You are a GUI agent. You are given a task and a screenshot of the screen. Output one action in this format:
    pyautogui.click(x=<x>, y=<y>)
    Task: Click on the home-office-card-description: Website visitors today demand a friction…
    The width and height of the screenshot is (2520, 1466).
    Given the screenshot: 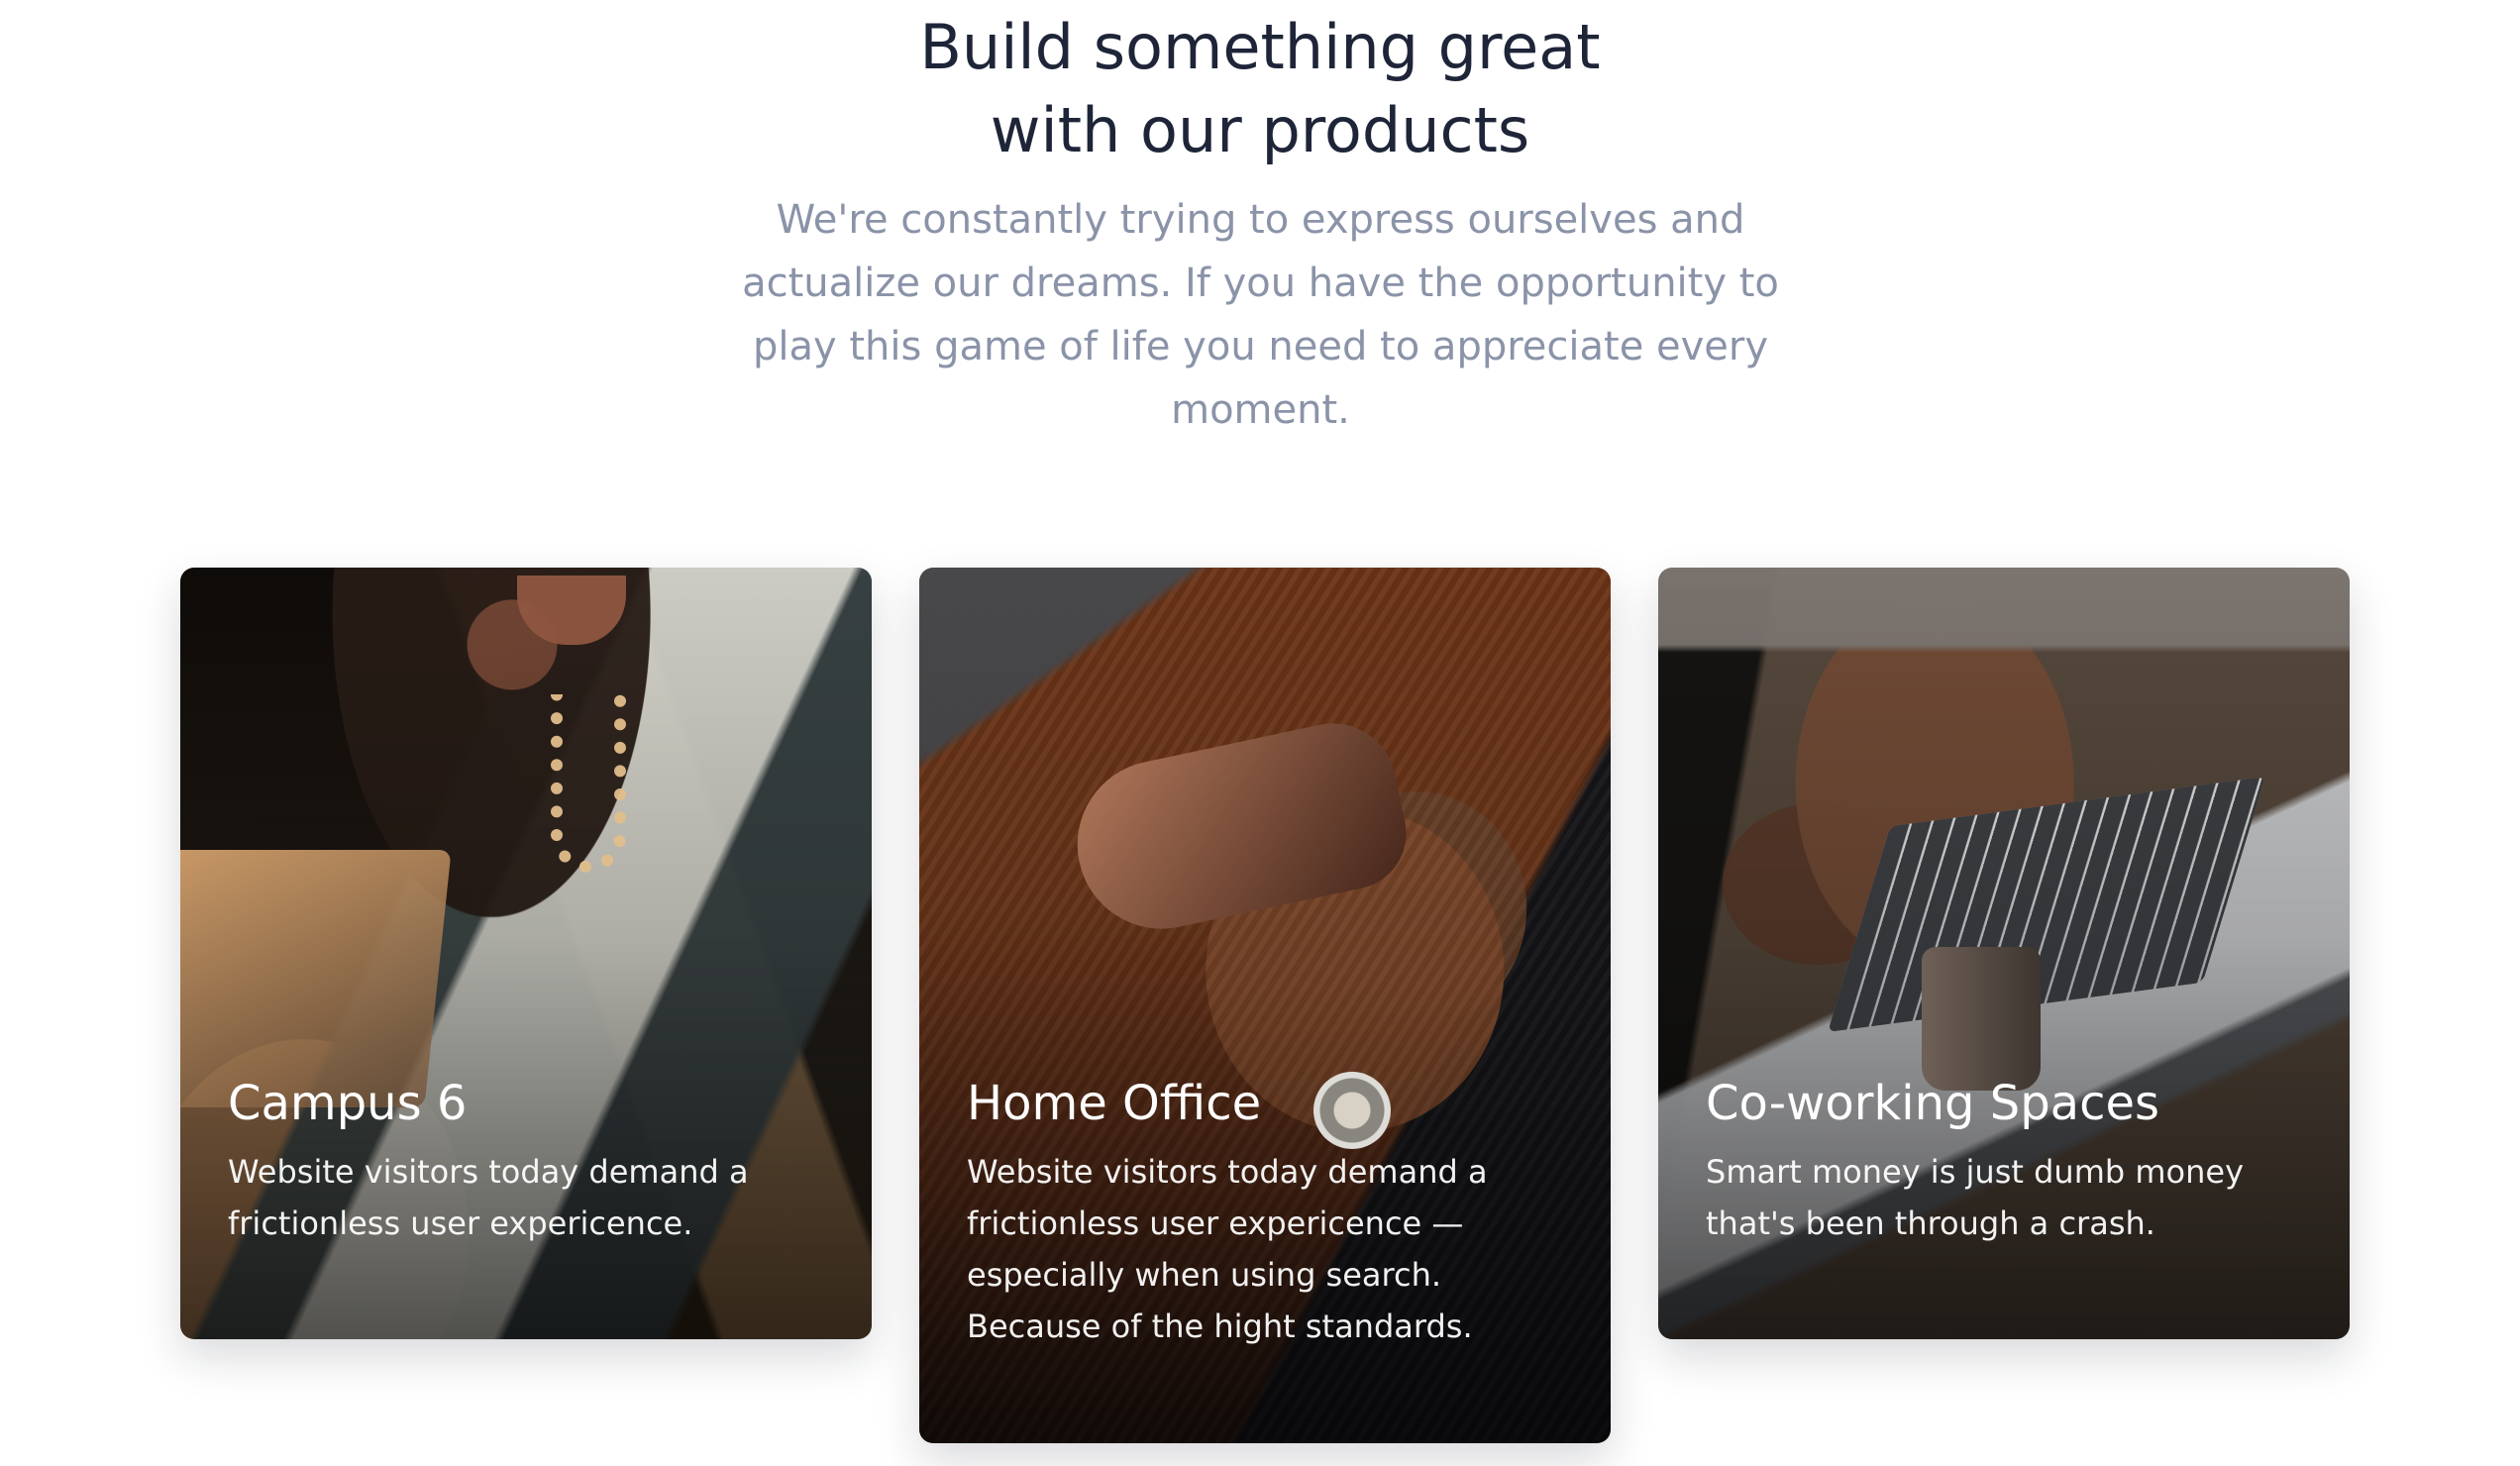 What is the action you would take?
    pyautogui.click(x=1227, y=1249)
    